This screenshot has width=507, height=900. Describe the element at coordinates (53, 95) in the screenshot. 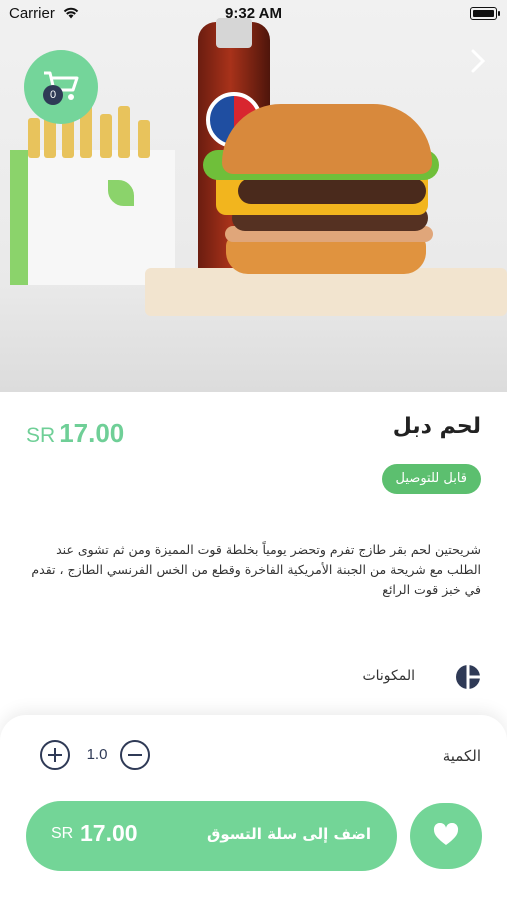

I see `cart-count-badge: 0` at that location.